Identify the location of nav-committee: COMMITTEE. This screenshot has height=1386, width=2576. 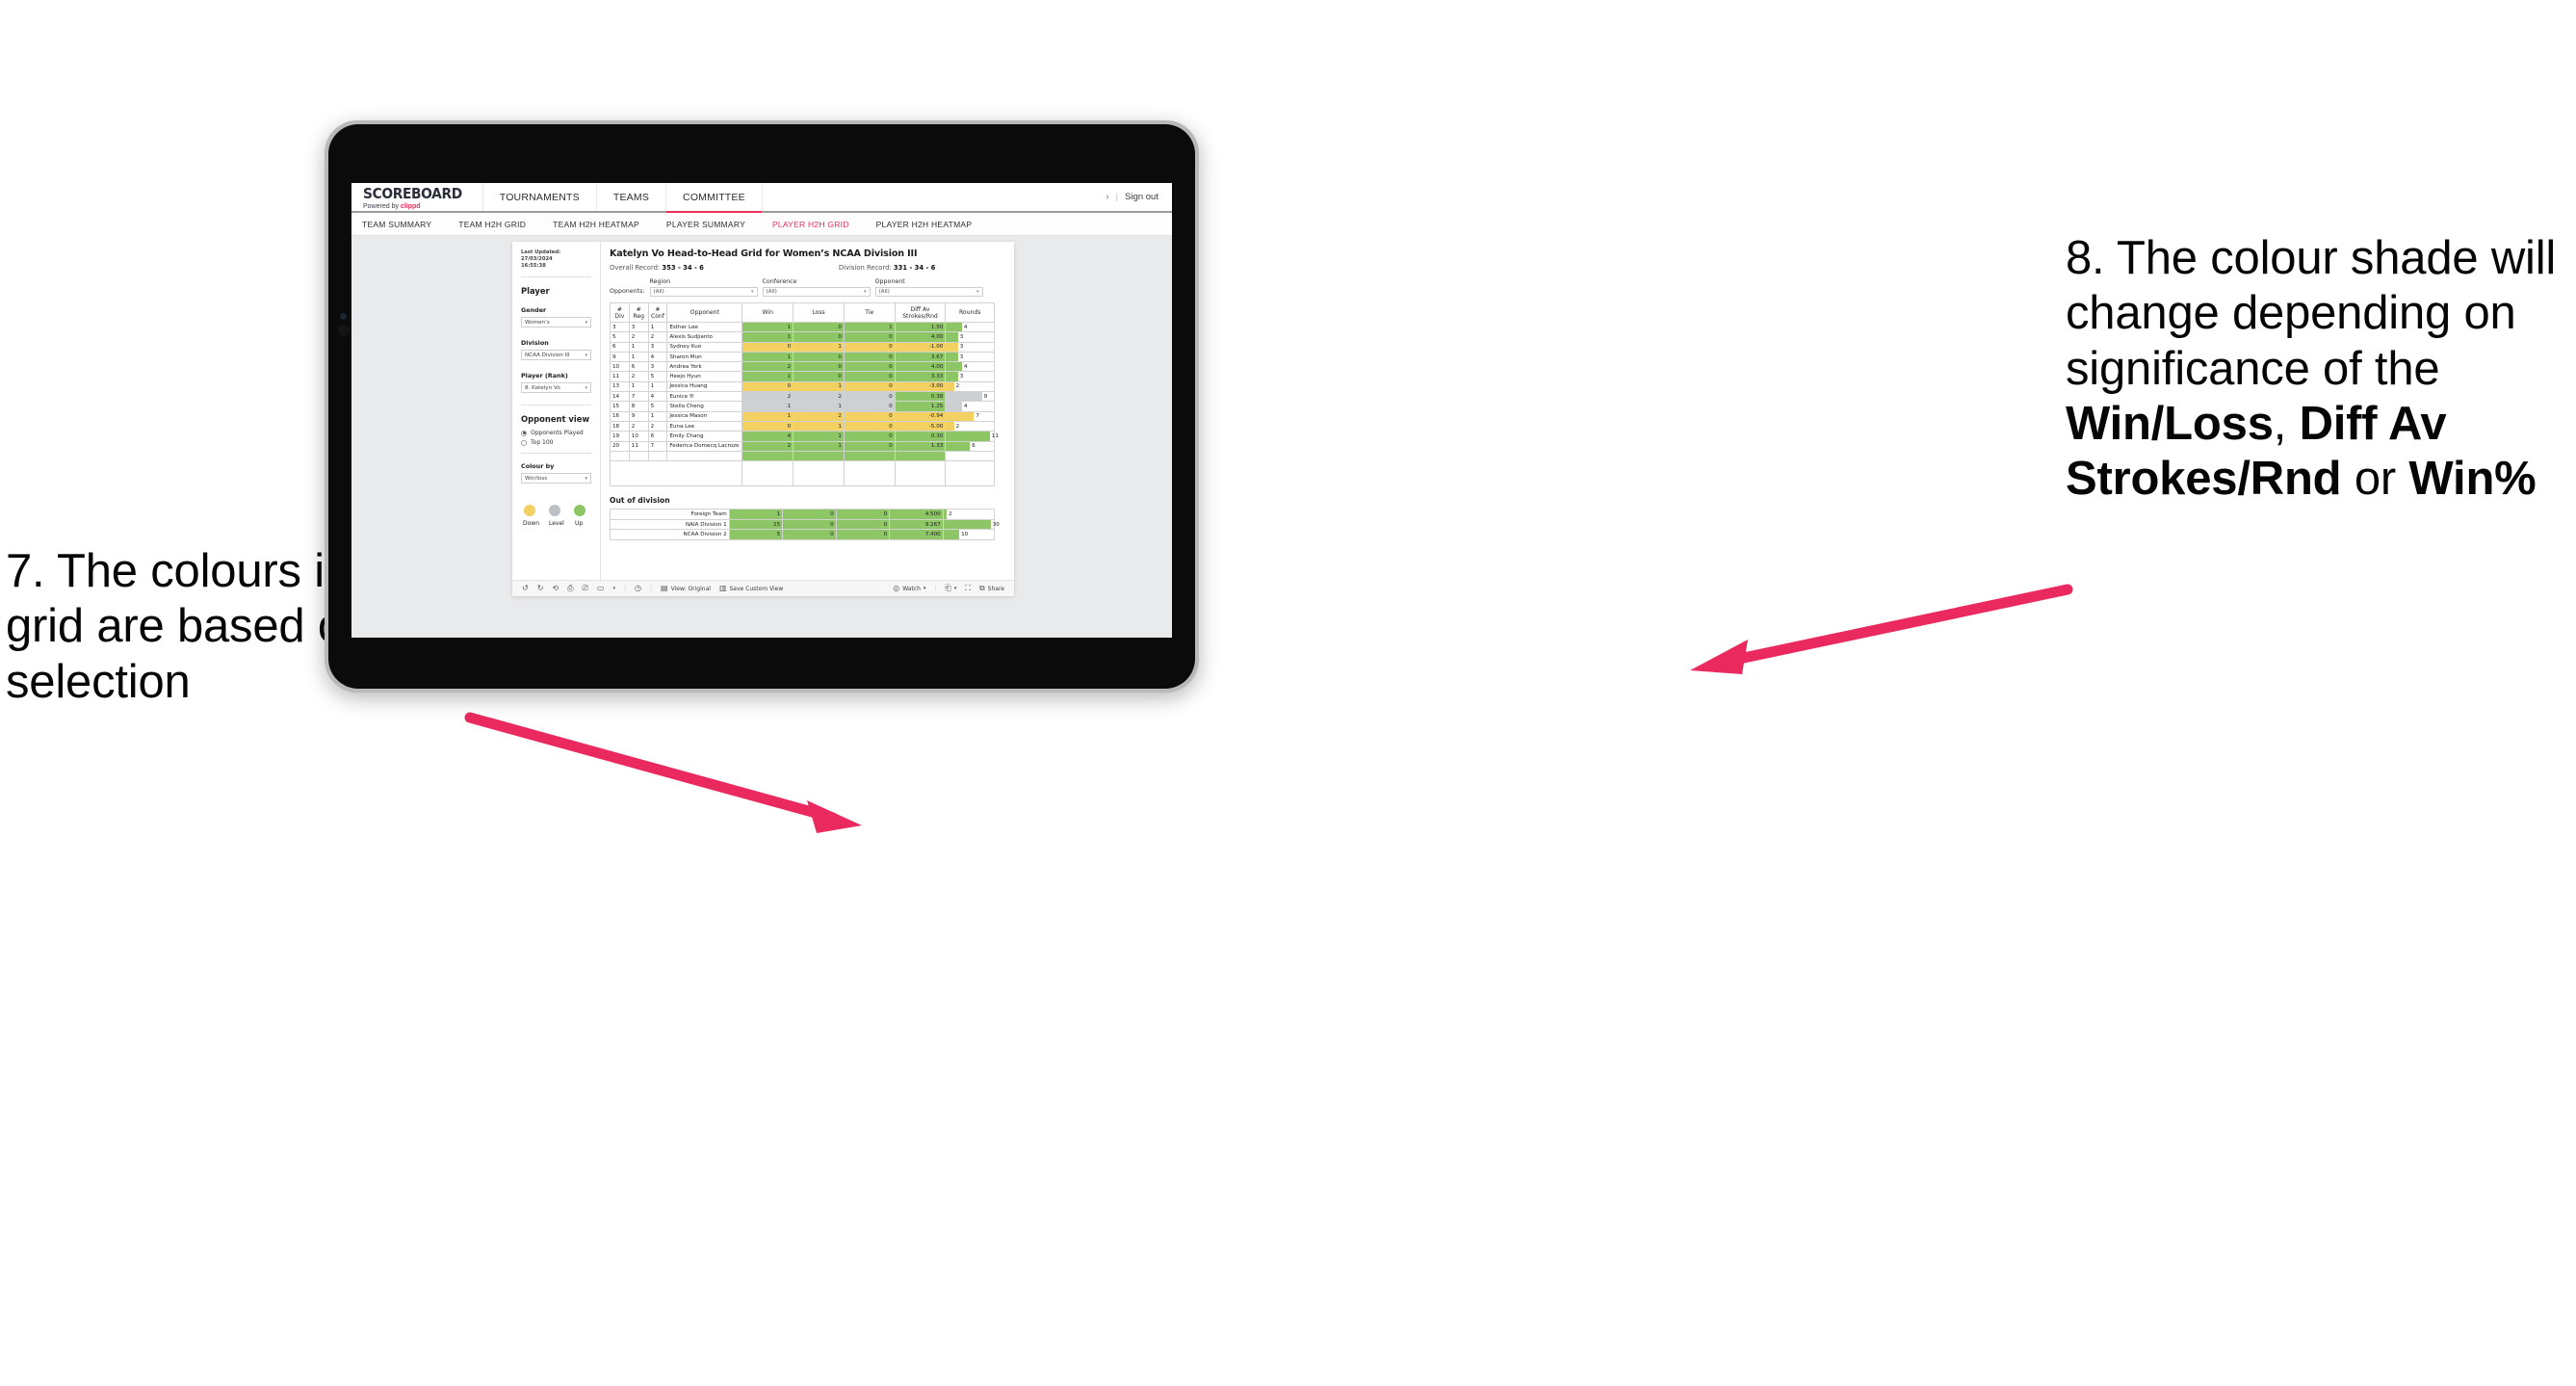
(714, 198).